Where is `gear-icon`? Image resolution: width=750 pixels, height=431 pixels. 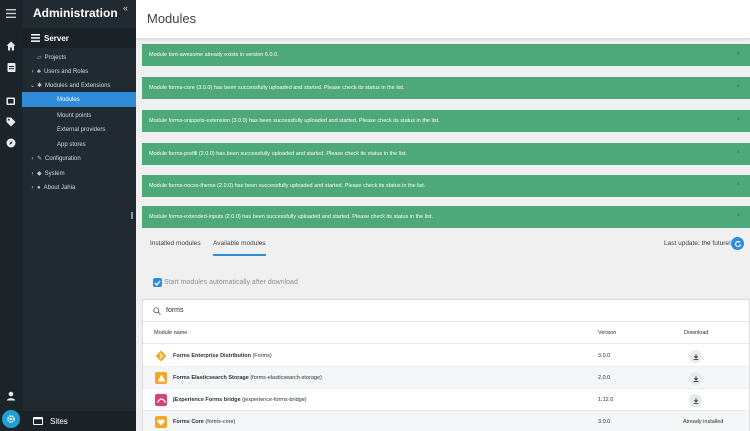
gear-icon is located at coordinates (11, 419).